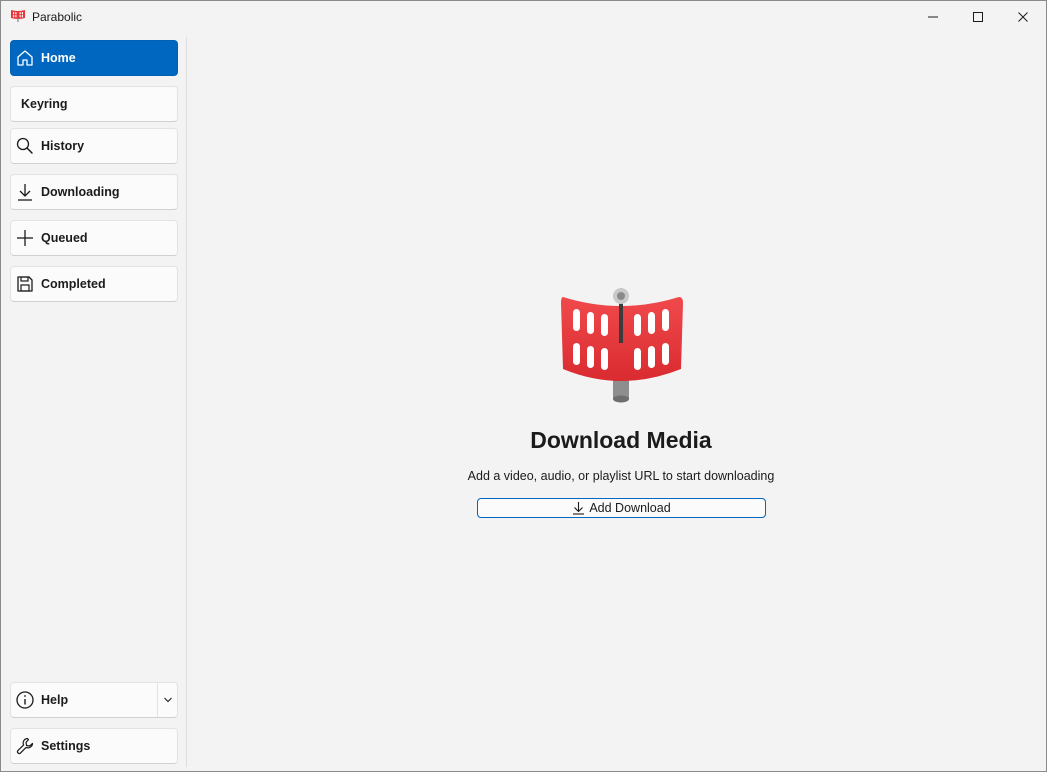  What do you see at coordinates (621, 440) in the screenshot?
I see `page-title: Download Media` at bounding box center [621, 440].